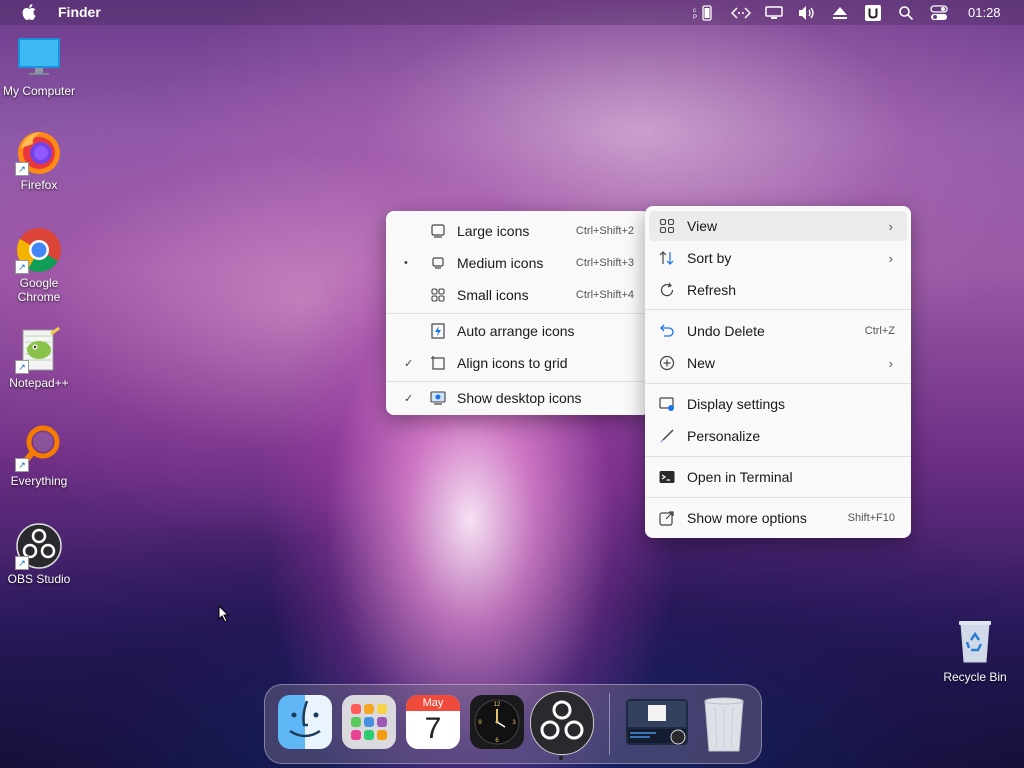  I want to click on firefox-icon: ↗, so click(39, 152).